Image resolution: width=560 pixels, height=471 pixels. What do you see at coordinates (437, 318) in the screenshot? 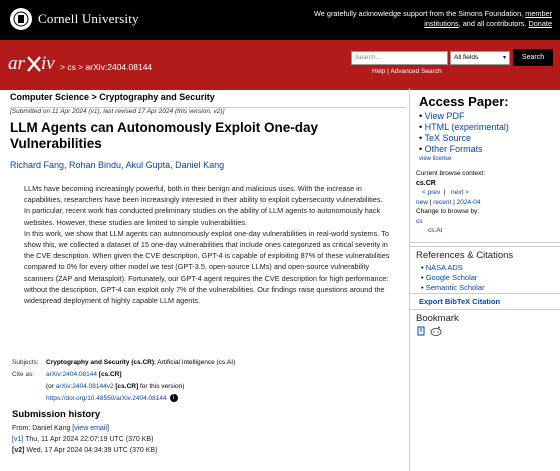
I see `bookmark-title: Bookmark` at bounding box center [437, 318].